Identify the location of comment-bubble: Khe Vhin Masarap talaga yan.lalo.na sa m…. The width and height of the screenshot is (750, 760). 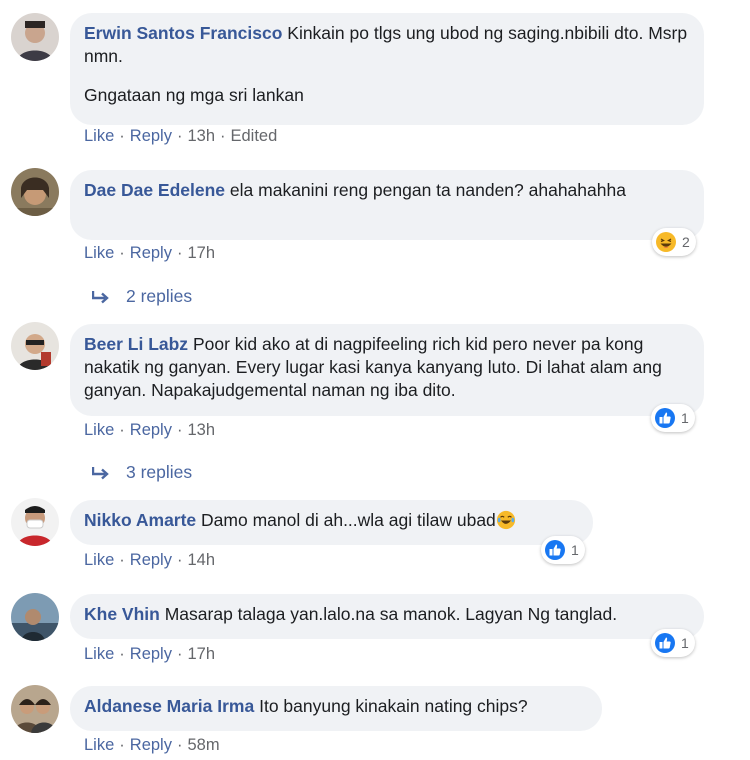
(387, 616).